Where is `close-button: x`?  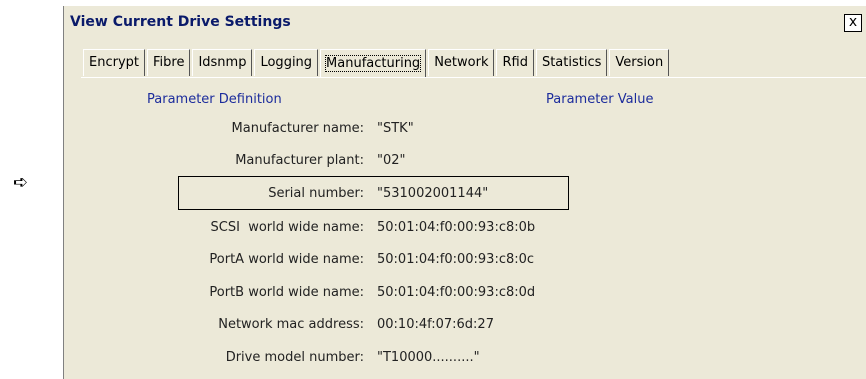 close-button: x is located at coordinates (853, 23).